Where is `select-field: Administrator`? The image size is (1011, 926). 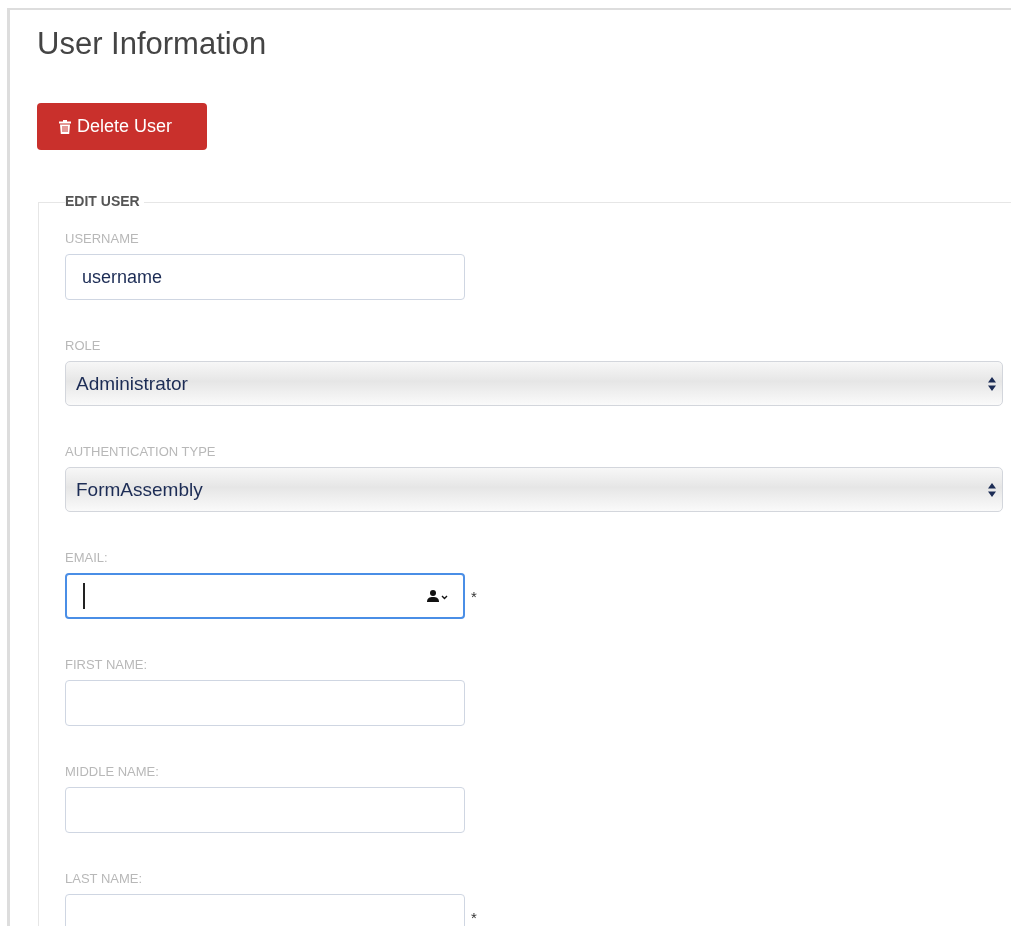 select-field: Administrator is located at coordinates (534, 383).